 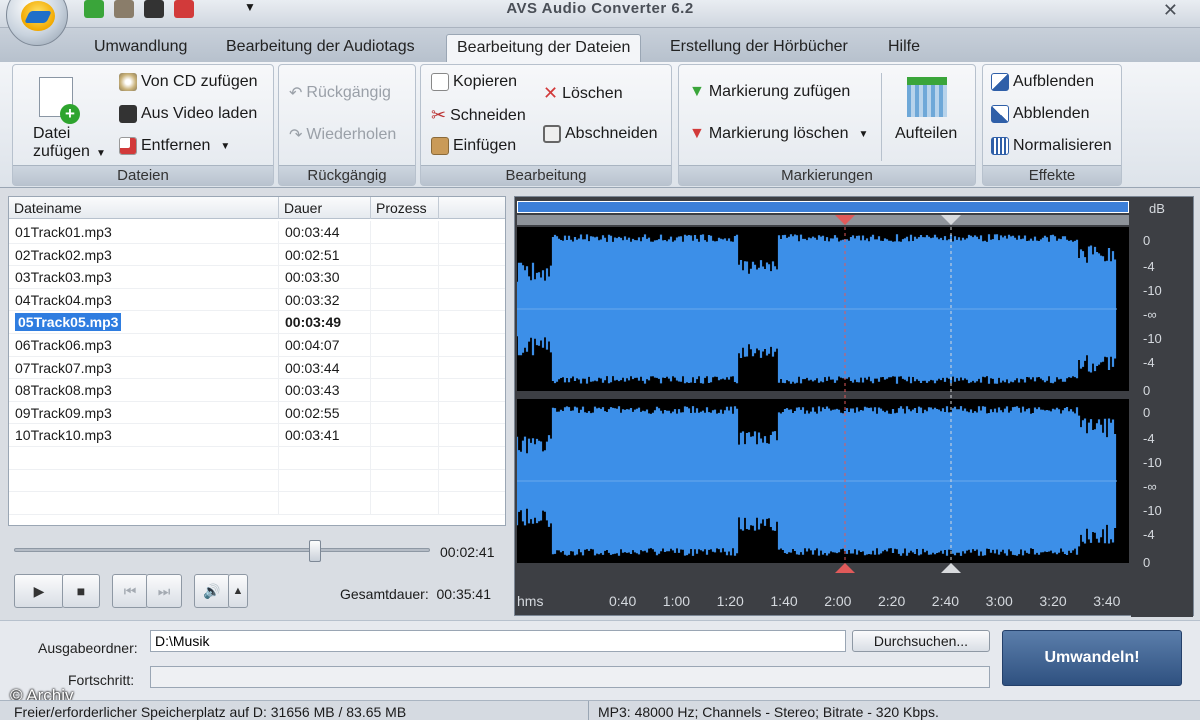 What do you see at coordinates (325, 208) in the screenshot?
I see `column-header-duration: Dauer` at bounding box center [325, 208].